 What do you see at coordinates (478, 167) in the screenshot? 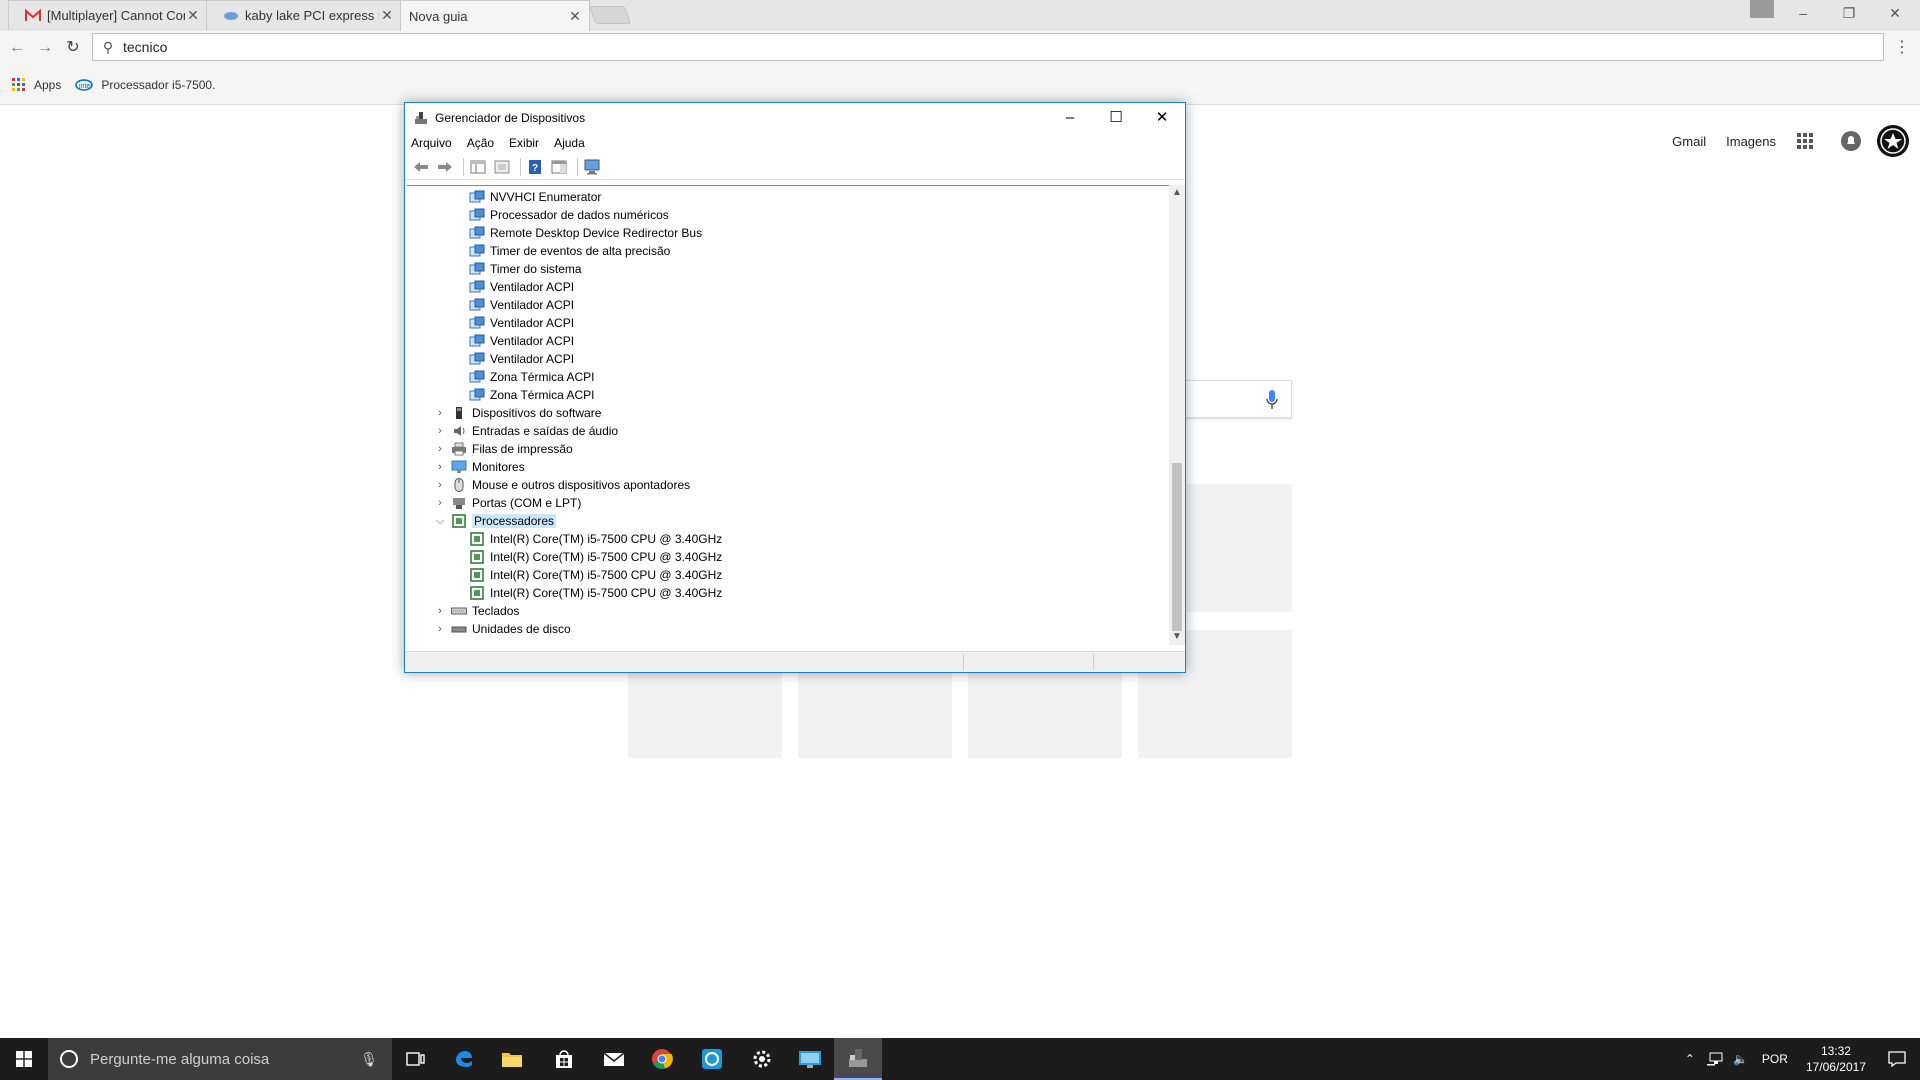
I see `show-hide-console-tree-icon` at bounding box center [478, 167].